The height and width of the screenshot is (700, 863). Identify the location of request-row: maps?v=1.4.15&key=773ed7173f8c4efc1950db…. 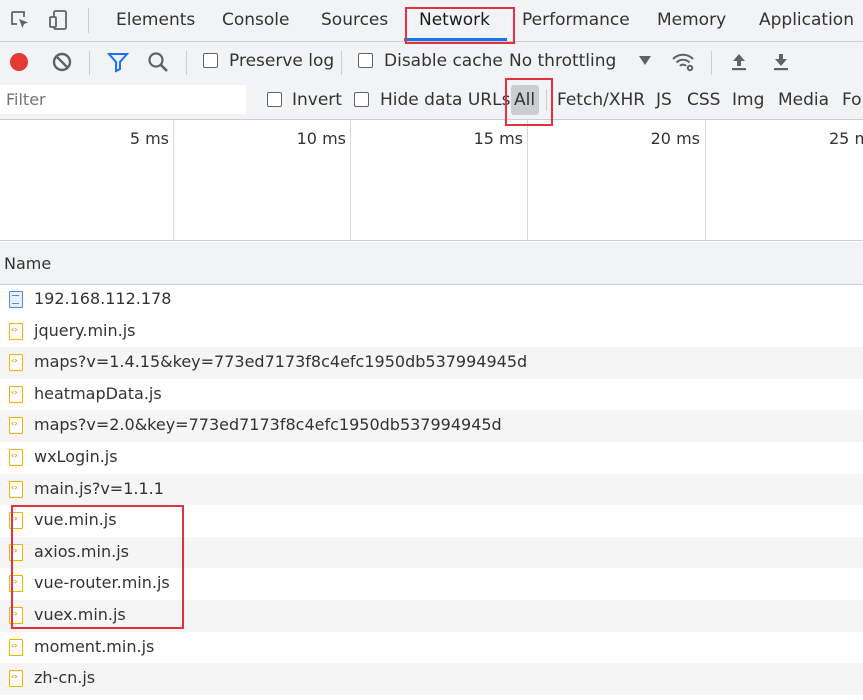
(431, 363).